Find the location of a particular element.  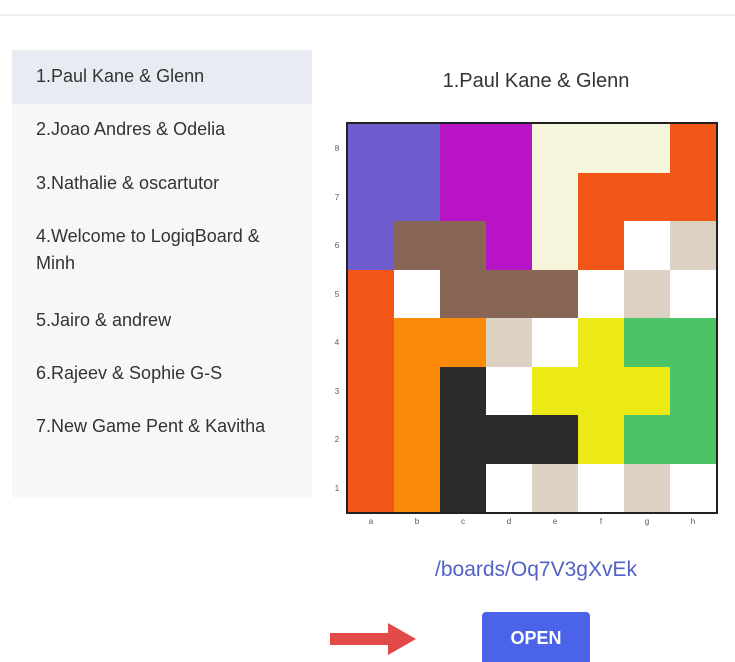

board-title: 1.Paul Kane & Glenn is located at coordinates (536, 81).